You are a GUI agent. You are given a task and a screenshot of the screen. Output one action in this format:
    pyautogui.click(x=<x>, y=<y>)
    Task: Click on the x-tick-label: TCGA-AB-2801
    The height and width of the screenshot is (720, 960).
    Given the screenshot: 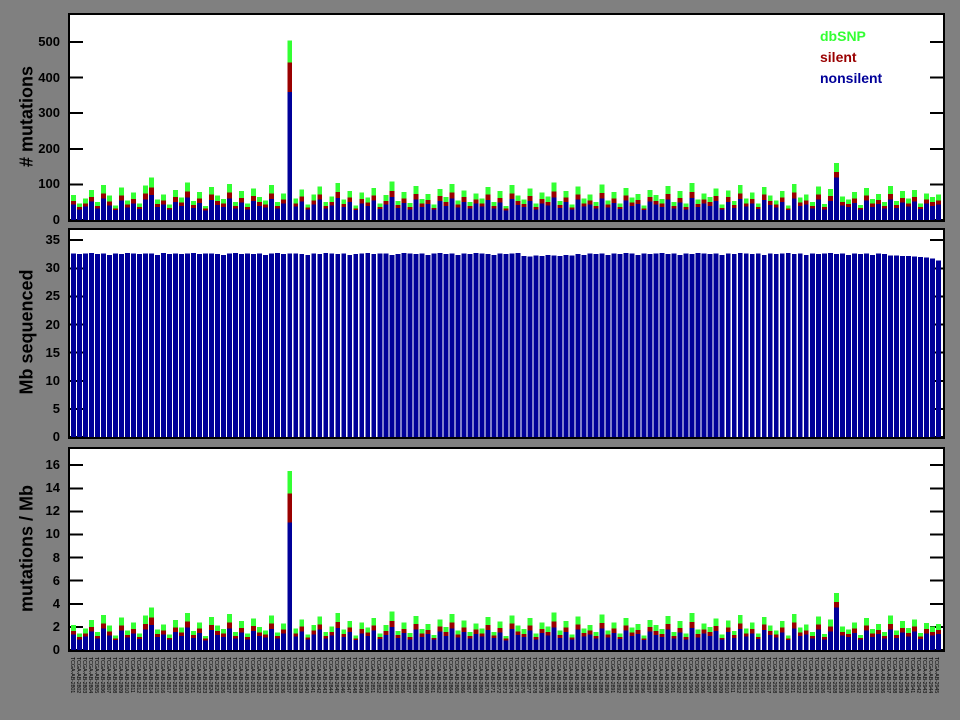 What is the action you would take?
    pyautogui.click(x=71, y=675)
    